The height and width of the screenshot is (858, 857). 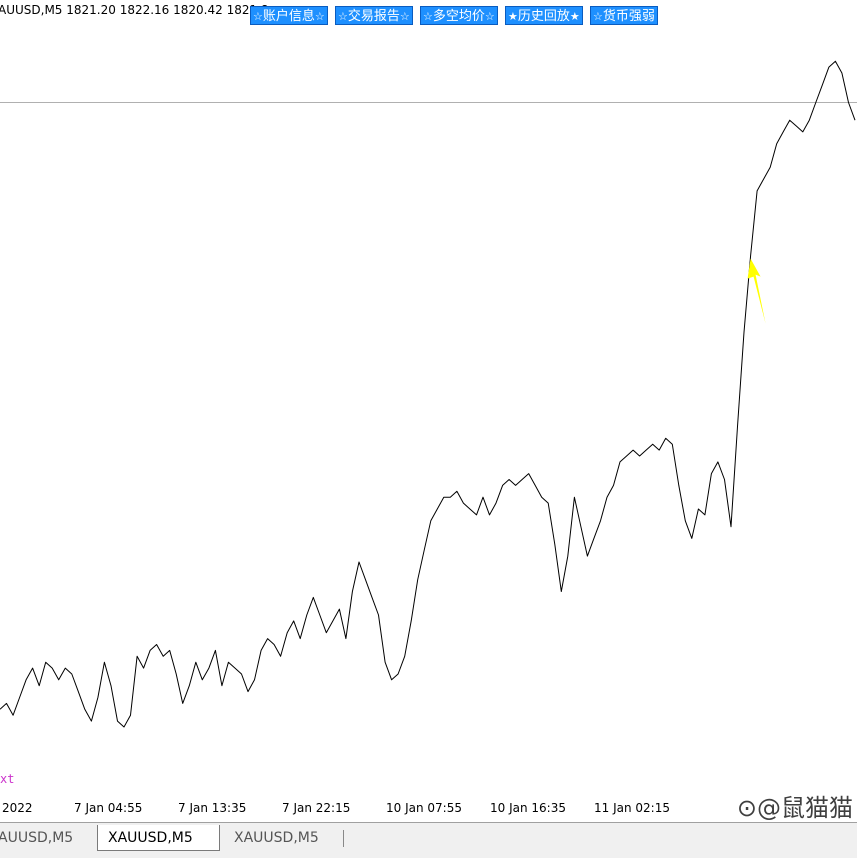 What do you see at coordinates (424, 808) in the screenshot?
I see `time-axis-label: 10 Jan 07:55` at bounding box center [424, 808].